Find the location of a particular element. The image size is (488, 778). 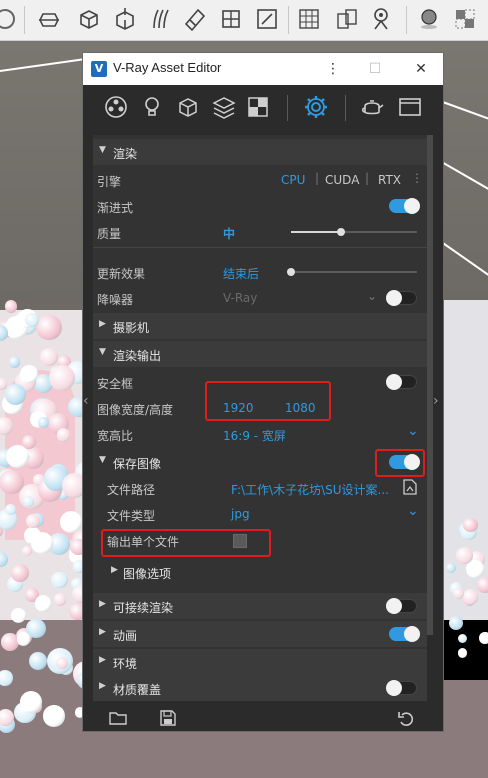

menu-icon: ⋮ is located at coordinates (333, 69).